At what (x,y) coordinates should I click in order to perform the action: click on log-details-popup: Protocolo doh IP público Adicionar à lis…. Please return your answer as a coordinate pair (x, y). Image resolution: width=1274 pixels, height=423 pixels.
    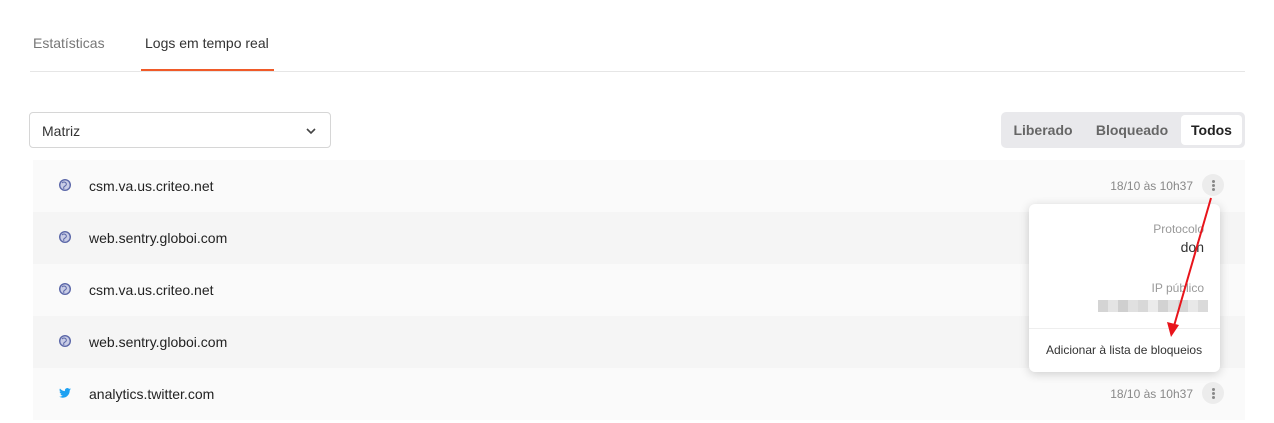
    Looking at the image, I should click on (1124, 288).